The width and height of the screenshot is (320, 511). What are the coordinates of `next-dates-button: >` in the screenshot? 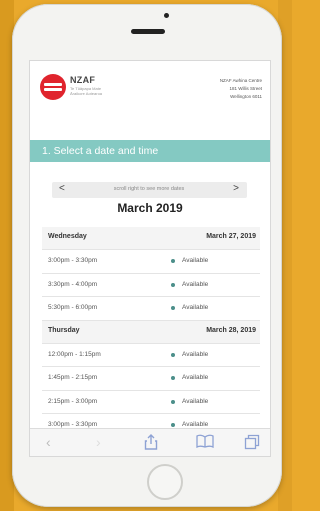 It's located at (236, 188).